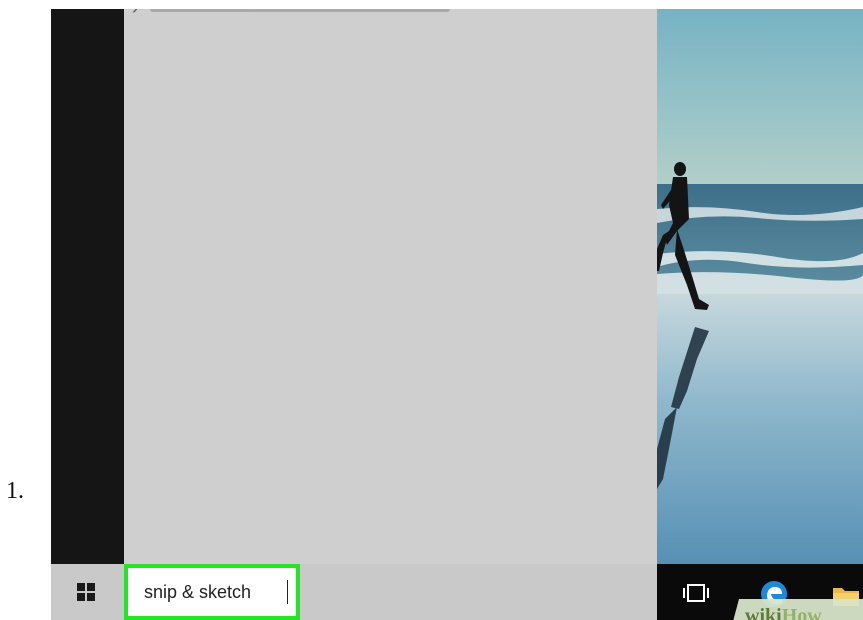 The width and height of the screenshot is (863, 620). I want to click on svg-text: wikiHow, so click(783, 612).